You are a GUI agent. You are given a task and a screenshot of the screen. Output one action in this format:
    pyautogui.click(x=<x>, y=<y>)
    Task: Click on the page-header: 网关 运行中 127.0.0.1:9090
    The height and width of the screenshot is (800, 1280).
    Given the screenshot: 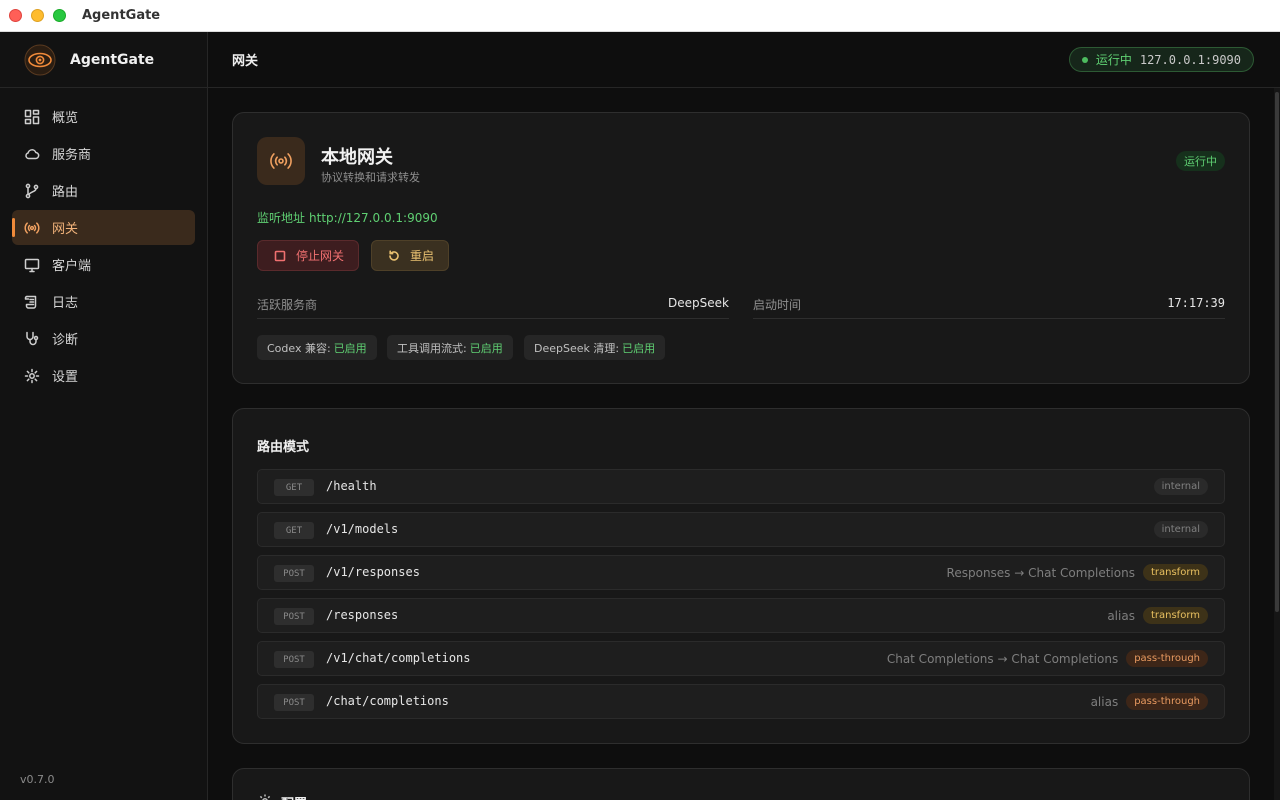 What is the action you would take?
    pyautogui.click(x=744, y=60)
    